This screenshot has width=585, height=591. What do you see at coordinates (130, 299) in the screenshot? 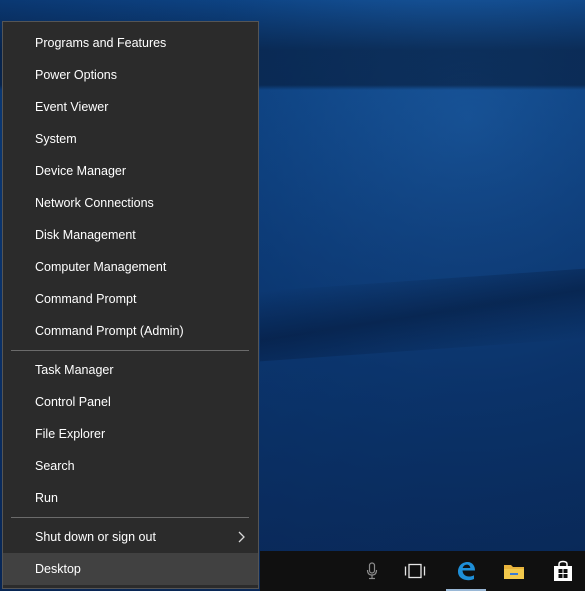
I see `menu-item-command-prompt: Command Prompt` at bounding box center [130, 299].